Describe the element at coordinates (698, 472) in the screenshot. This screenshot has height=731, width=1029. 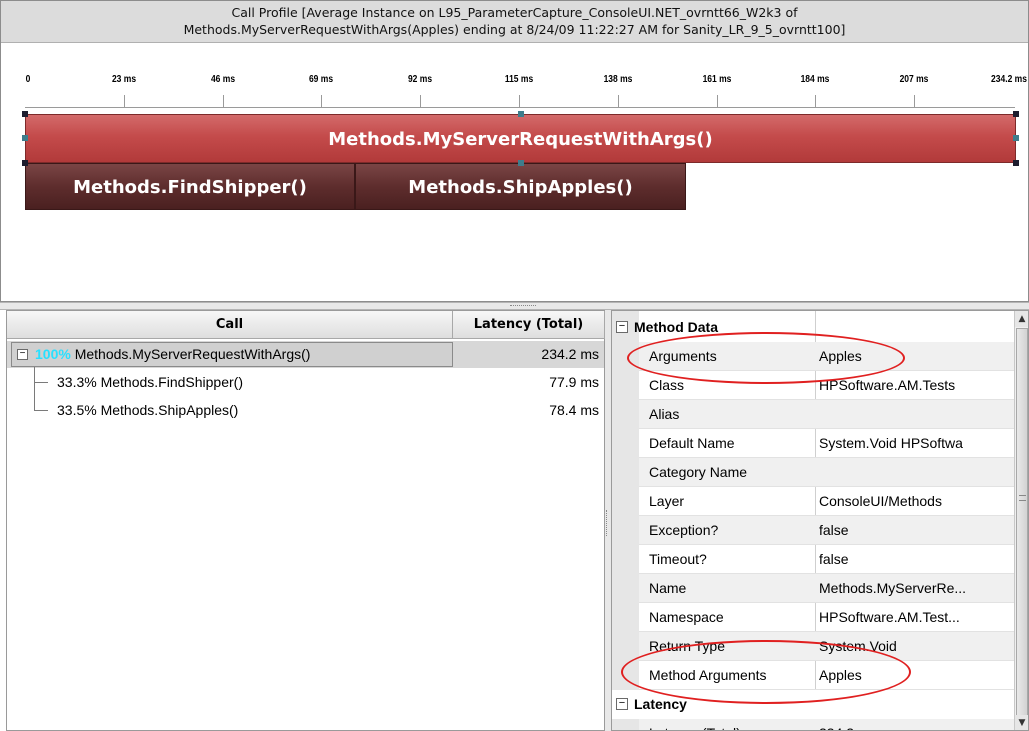
I see `property-name: Category Name` at that location.